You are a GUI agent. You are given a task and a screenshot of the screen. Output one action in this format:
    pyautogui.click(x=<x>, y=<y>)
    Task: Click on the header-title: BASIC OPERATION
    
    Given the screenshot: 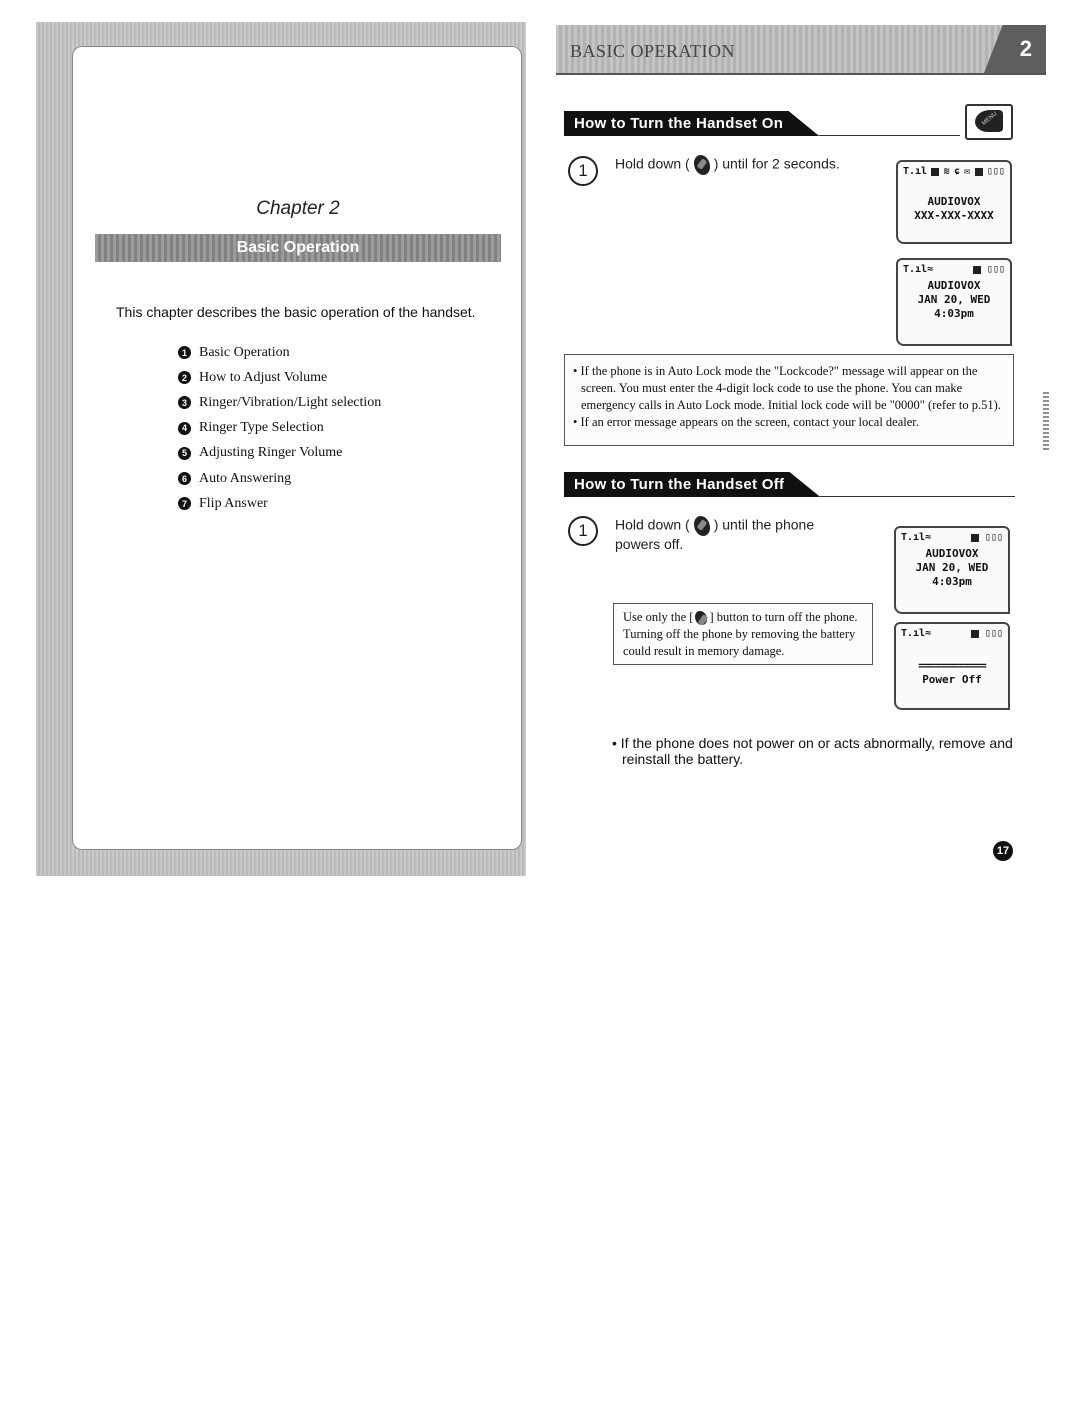 What is the action you would take?
    pyautogui.click(x=653, y=51)
    